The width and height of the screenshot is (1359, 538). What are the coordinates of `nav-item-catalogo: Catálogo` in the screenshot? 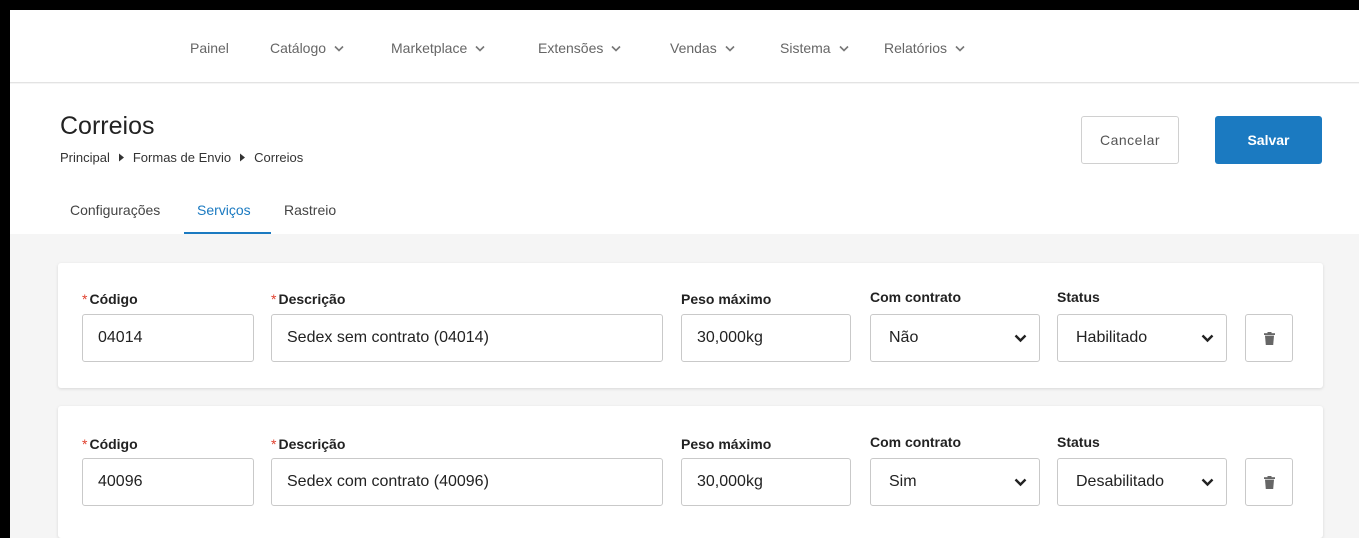 It's located at (307, 48).